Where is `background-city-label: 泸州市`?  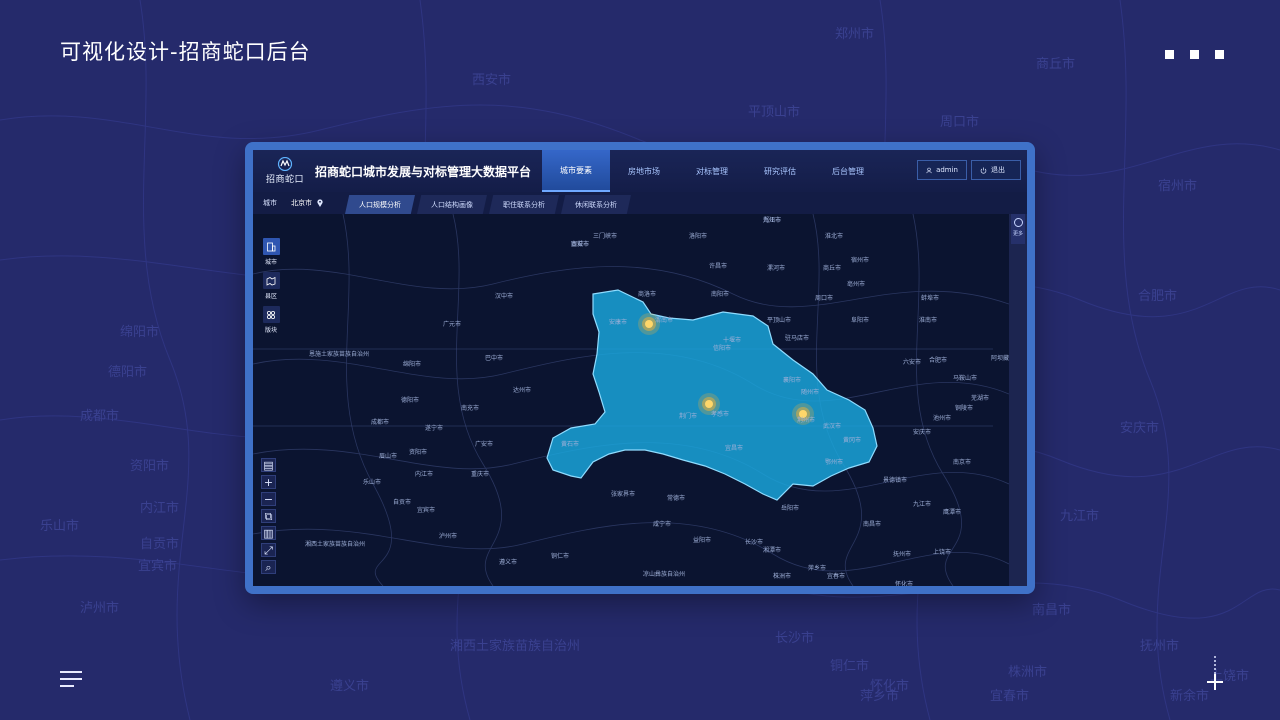 background-city-label: 泸州市 is located at coordinates (99, 608).